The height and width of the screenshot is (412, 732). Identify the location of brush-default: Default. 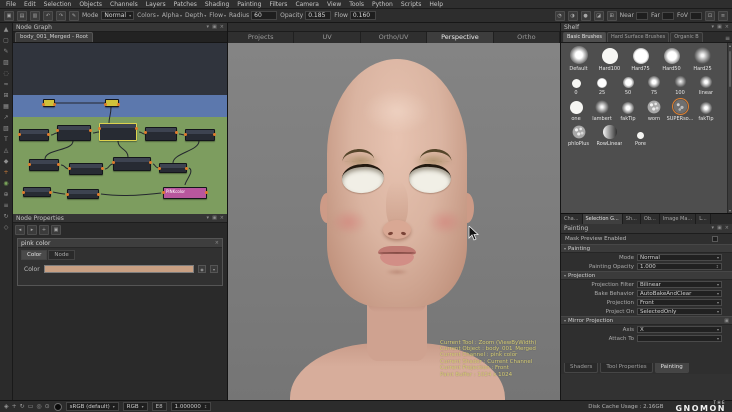
(578, 59).